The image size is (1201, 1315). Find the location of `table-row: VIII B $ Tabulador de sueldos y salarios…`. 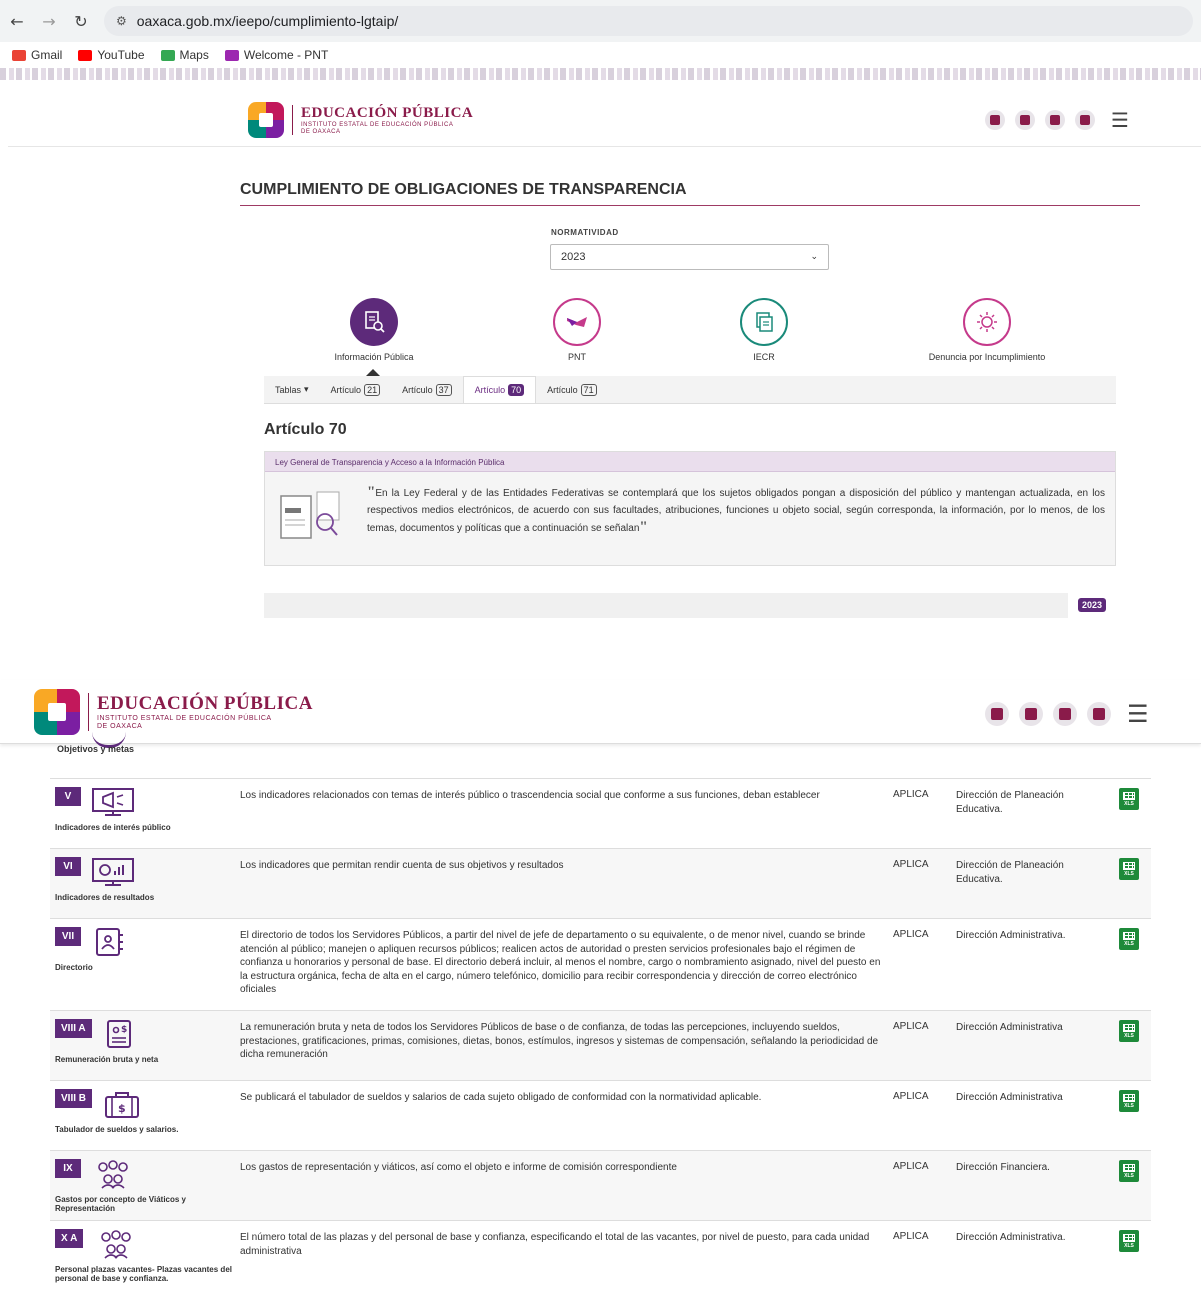

table-row: VIII B $ Tabulador de sueldos y salarios… is located at coordinates (600, 1115).